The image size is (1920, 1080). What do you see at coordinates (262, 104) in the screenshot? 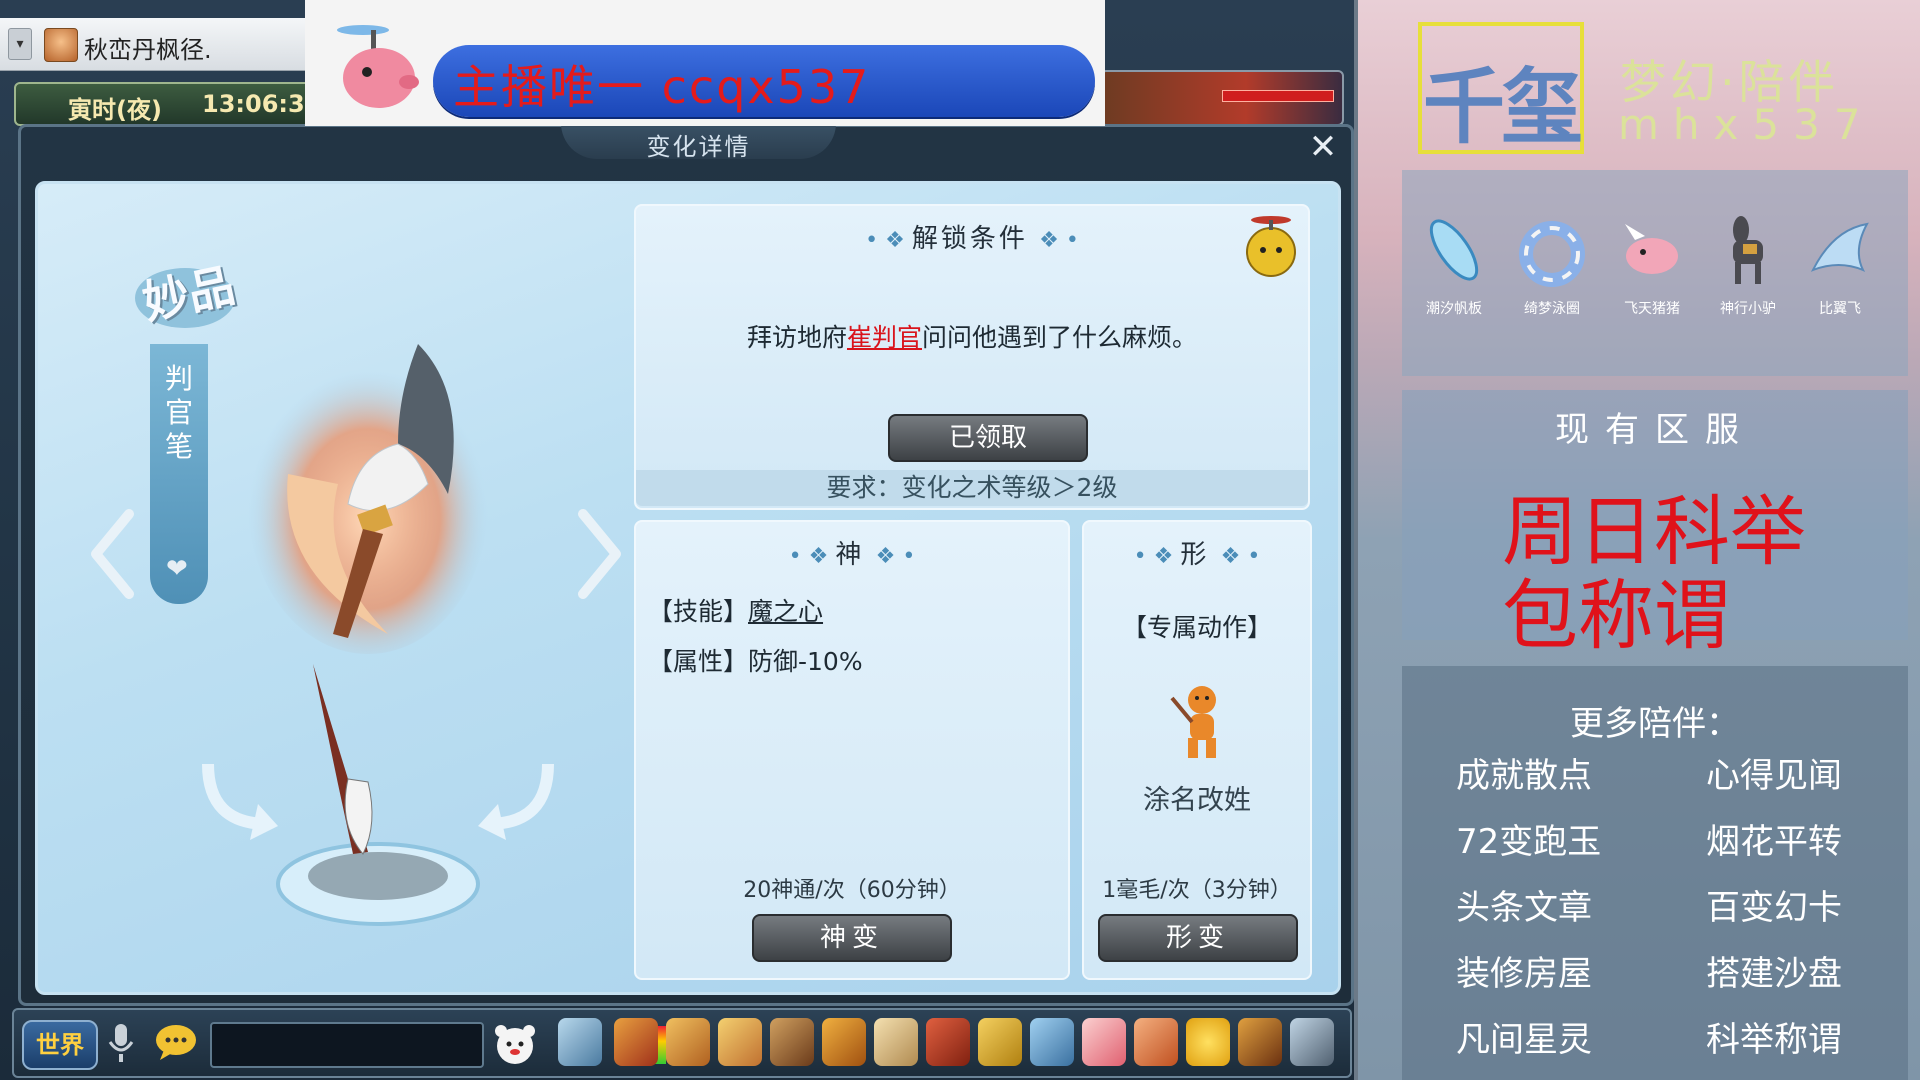
I see `clock-time: 13:06:31` at bounding box center [262, 104].